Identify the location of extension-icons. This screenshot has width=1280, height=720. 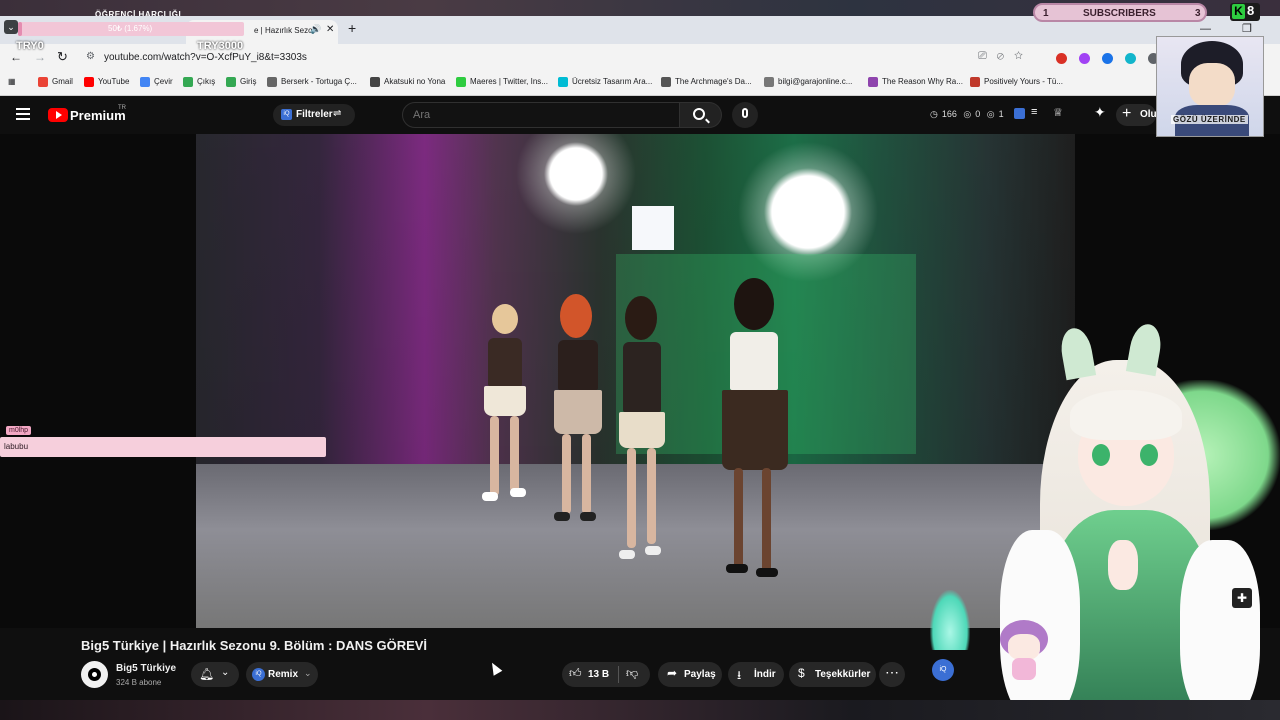
(1113, 60).